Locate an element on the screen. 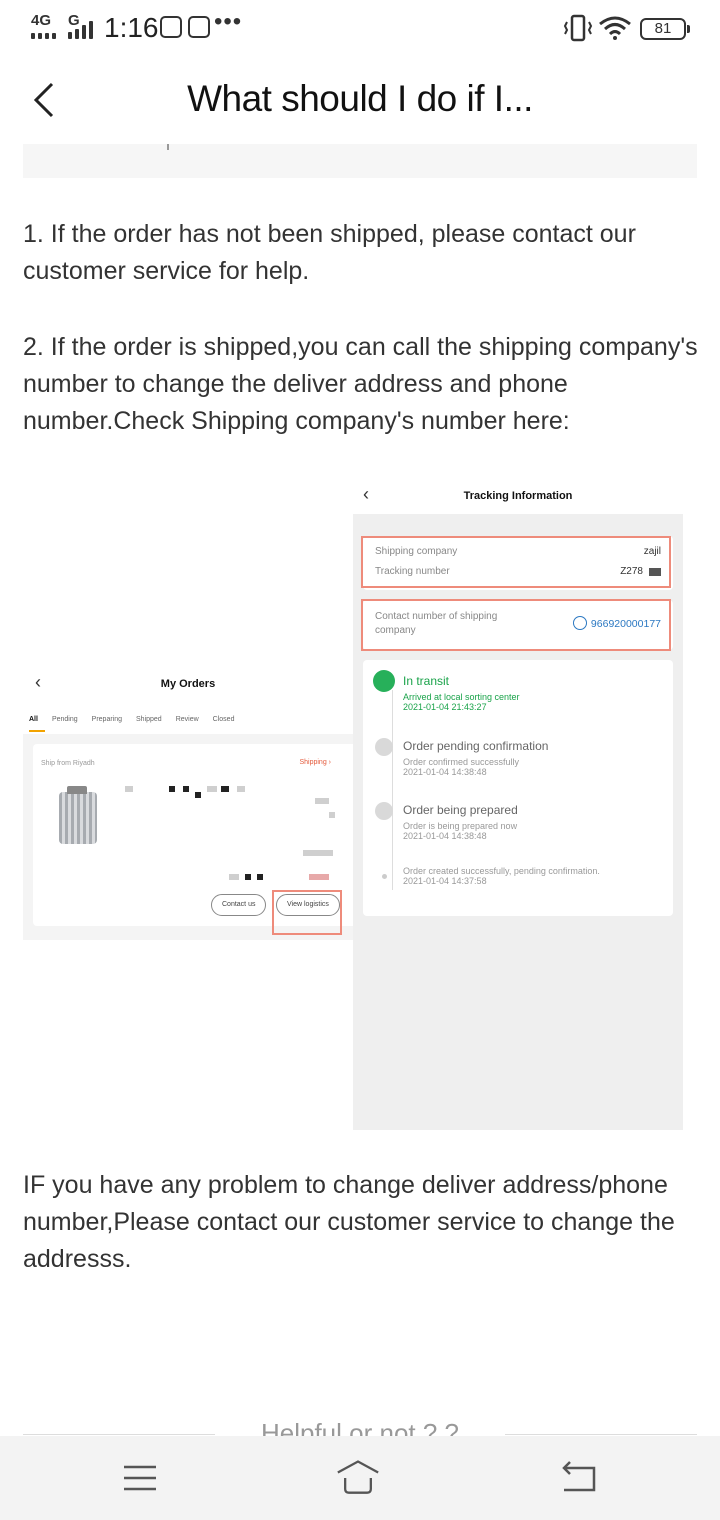 The width and height of the screenshot is (720, 1520). system-navigation-bar is located at coordinates (360, 1478).